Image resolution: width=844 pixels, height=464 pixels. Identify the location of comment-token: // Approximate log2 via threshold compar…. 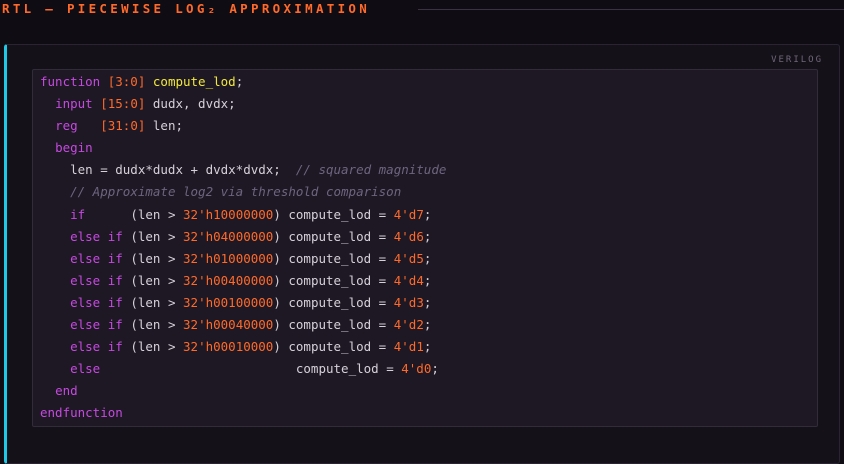
(236, 192).